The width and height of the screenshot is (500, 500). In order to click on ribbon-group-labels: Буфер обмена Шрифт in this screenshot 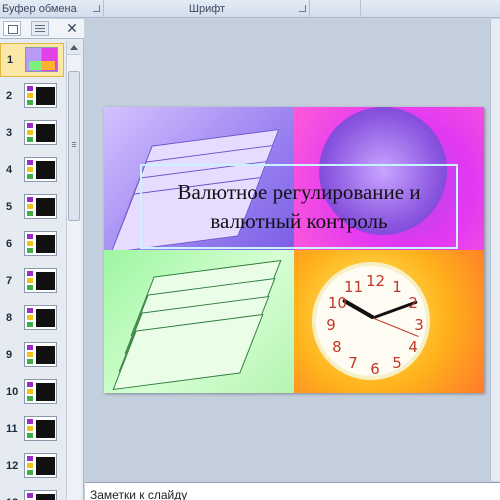, I will do `click(250, 9)`.